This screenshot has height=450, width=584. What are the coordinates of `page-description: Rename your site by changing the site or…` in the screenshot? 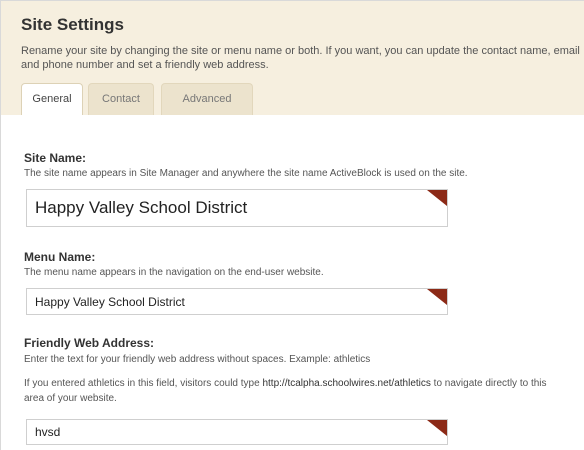 It's located at (300, 58).